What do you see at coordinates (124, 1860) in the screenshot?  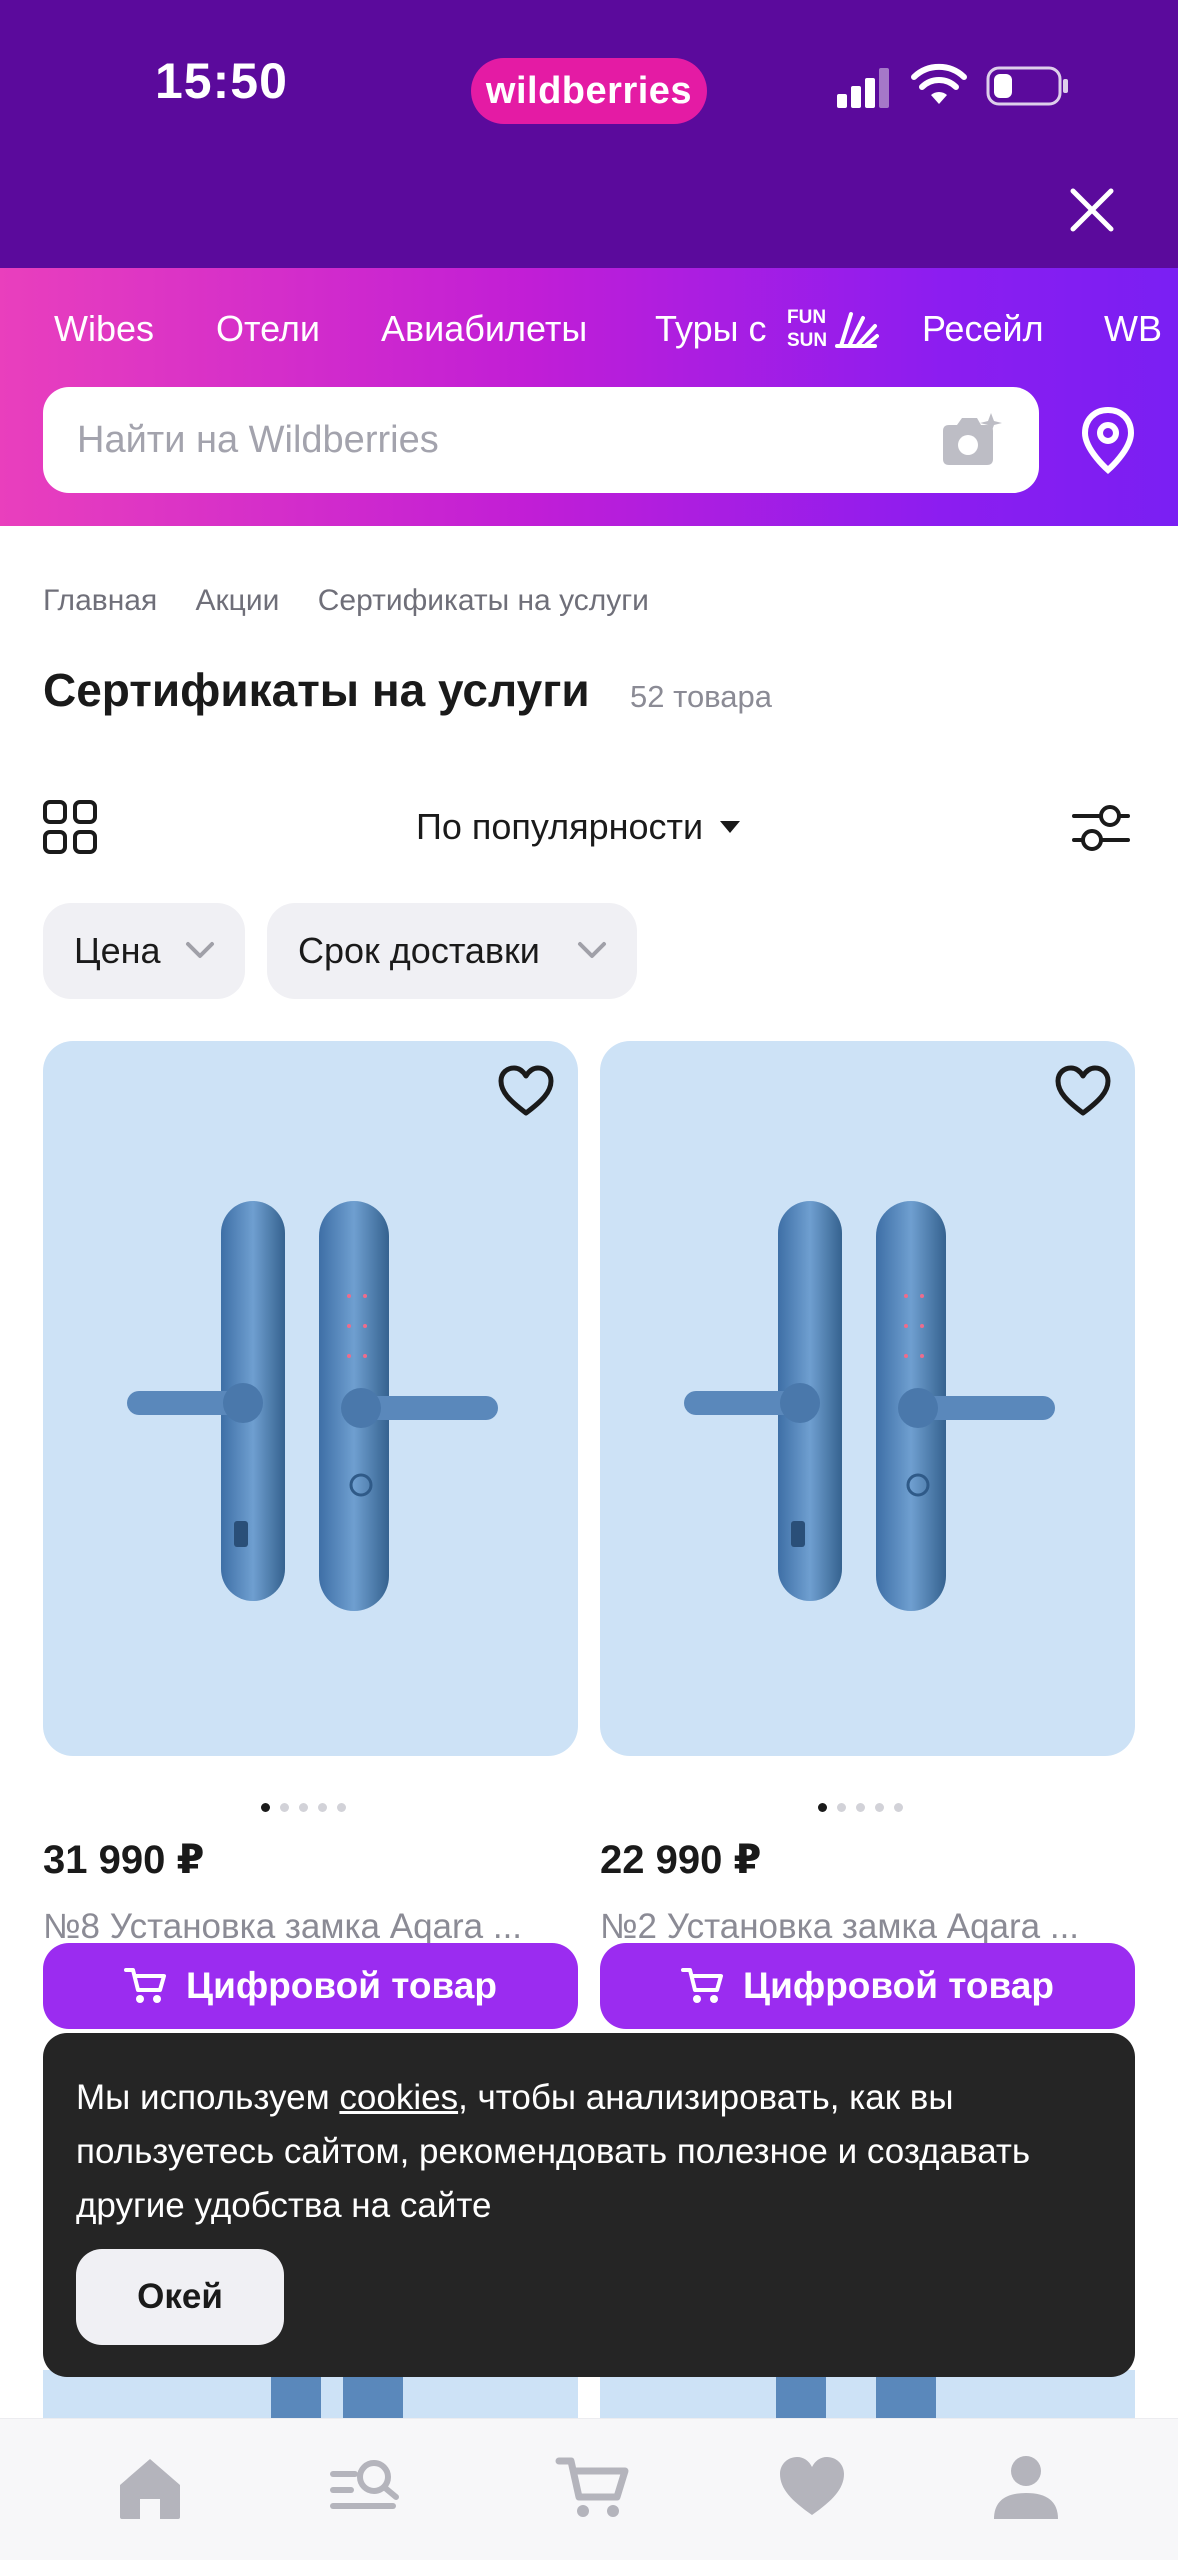 I see `product-price: 31 990 ₽` at bounding box center [124, 1860].